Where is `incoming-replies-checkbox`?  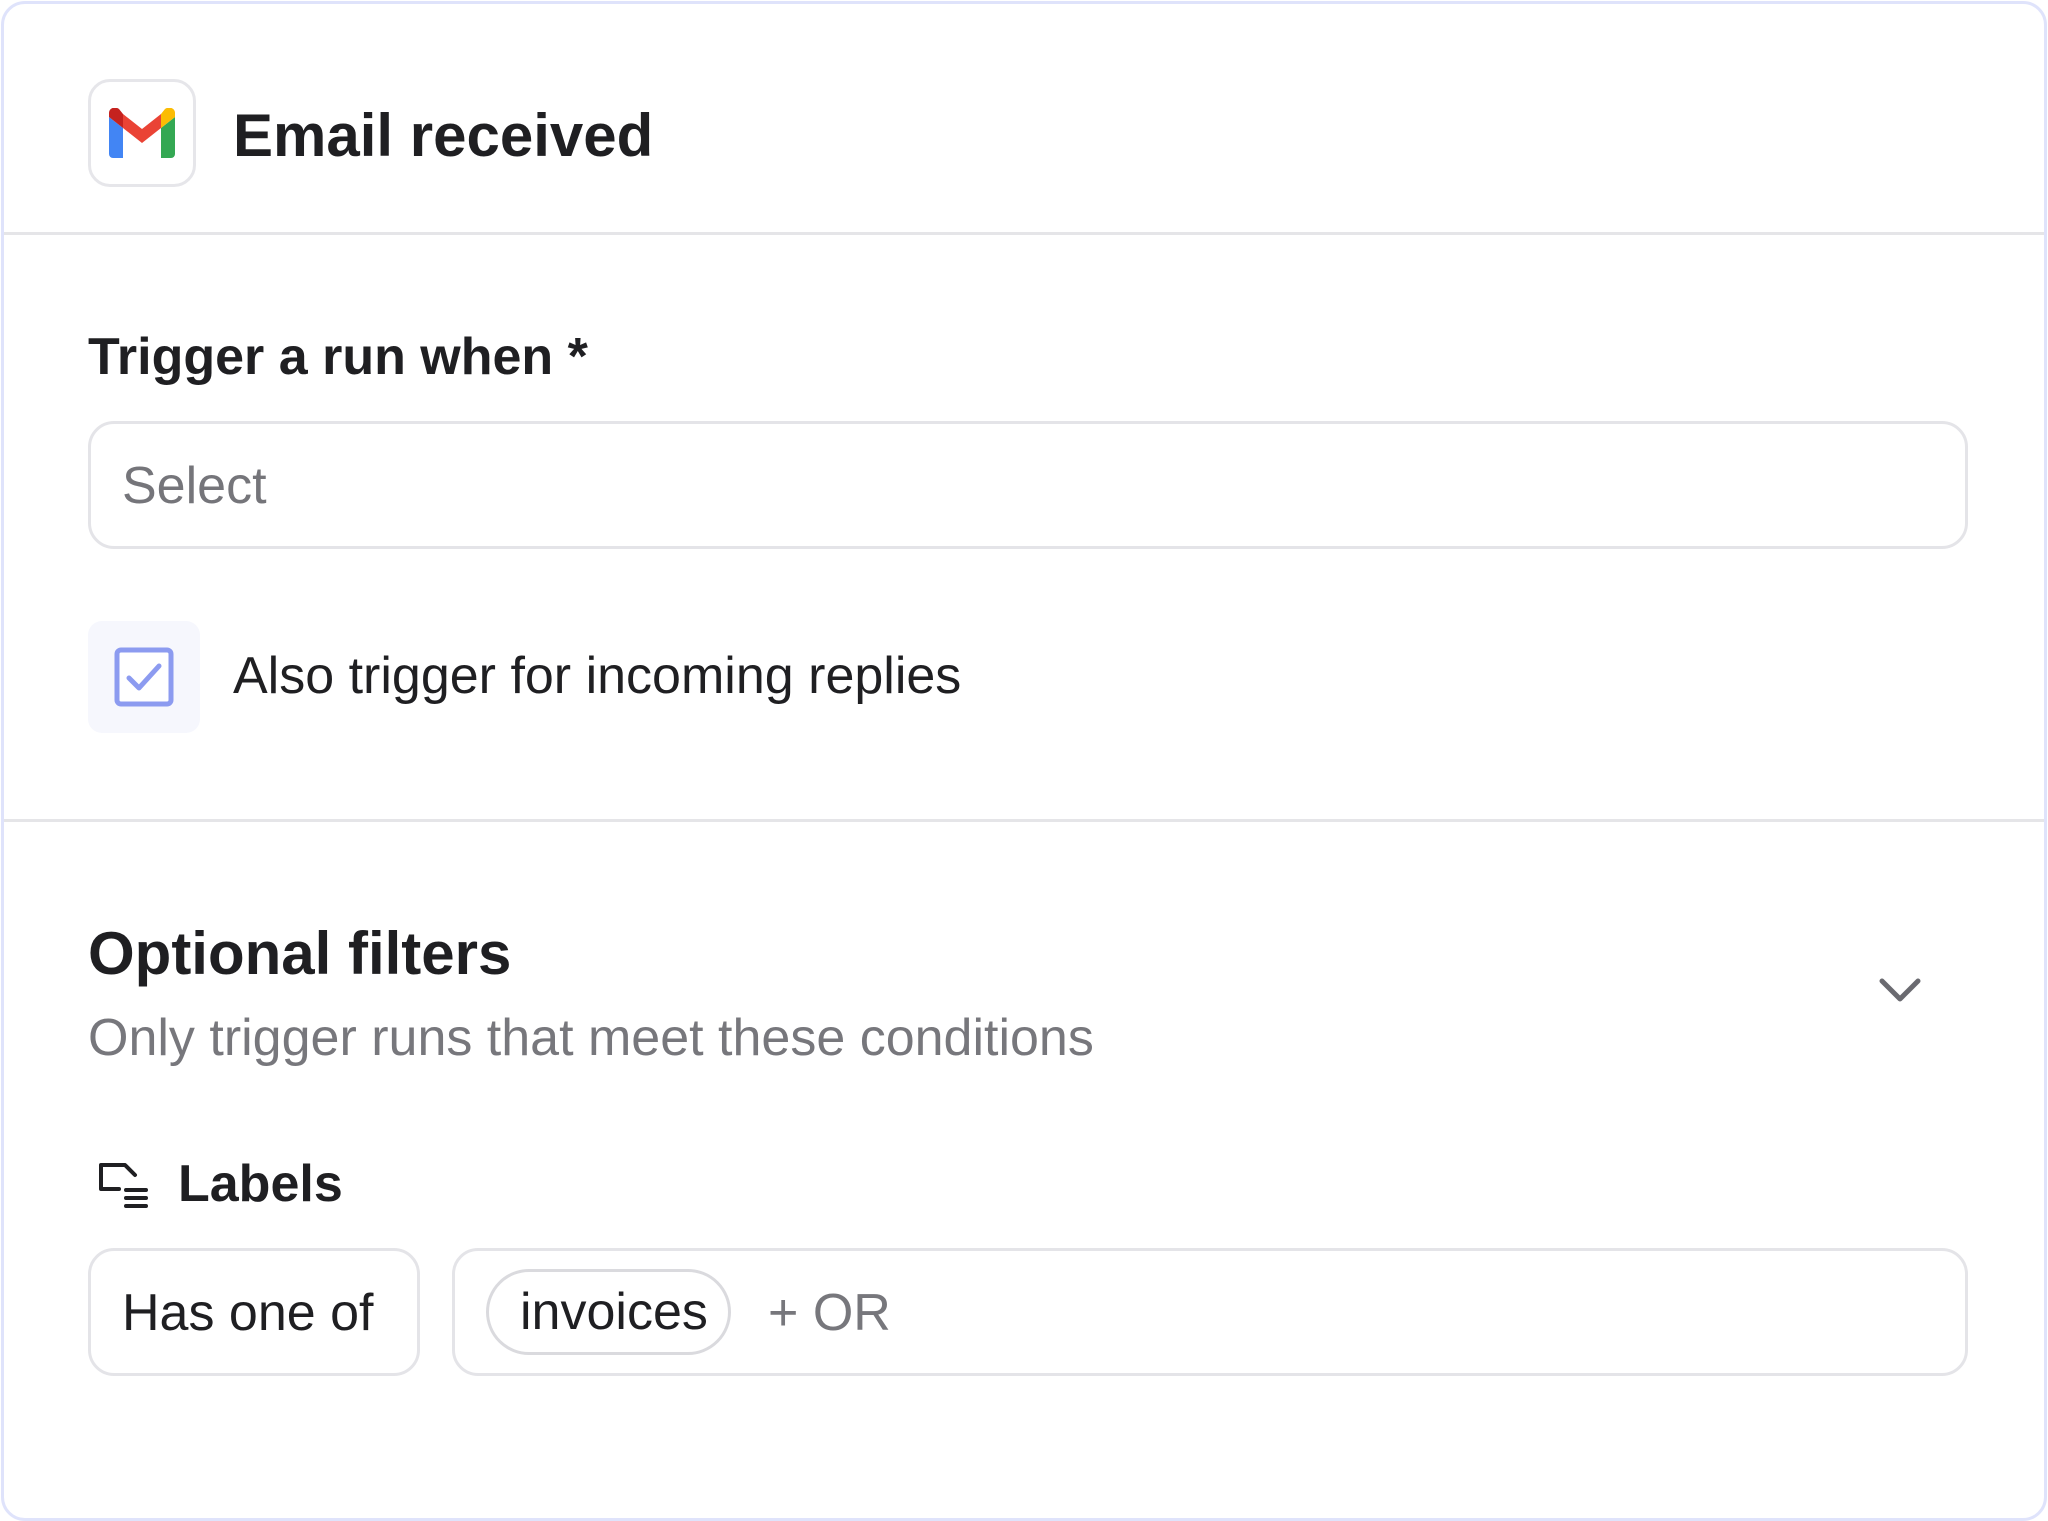
incoming-replies-checkbox is located at coordinates (144, 677).